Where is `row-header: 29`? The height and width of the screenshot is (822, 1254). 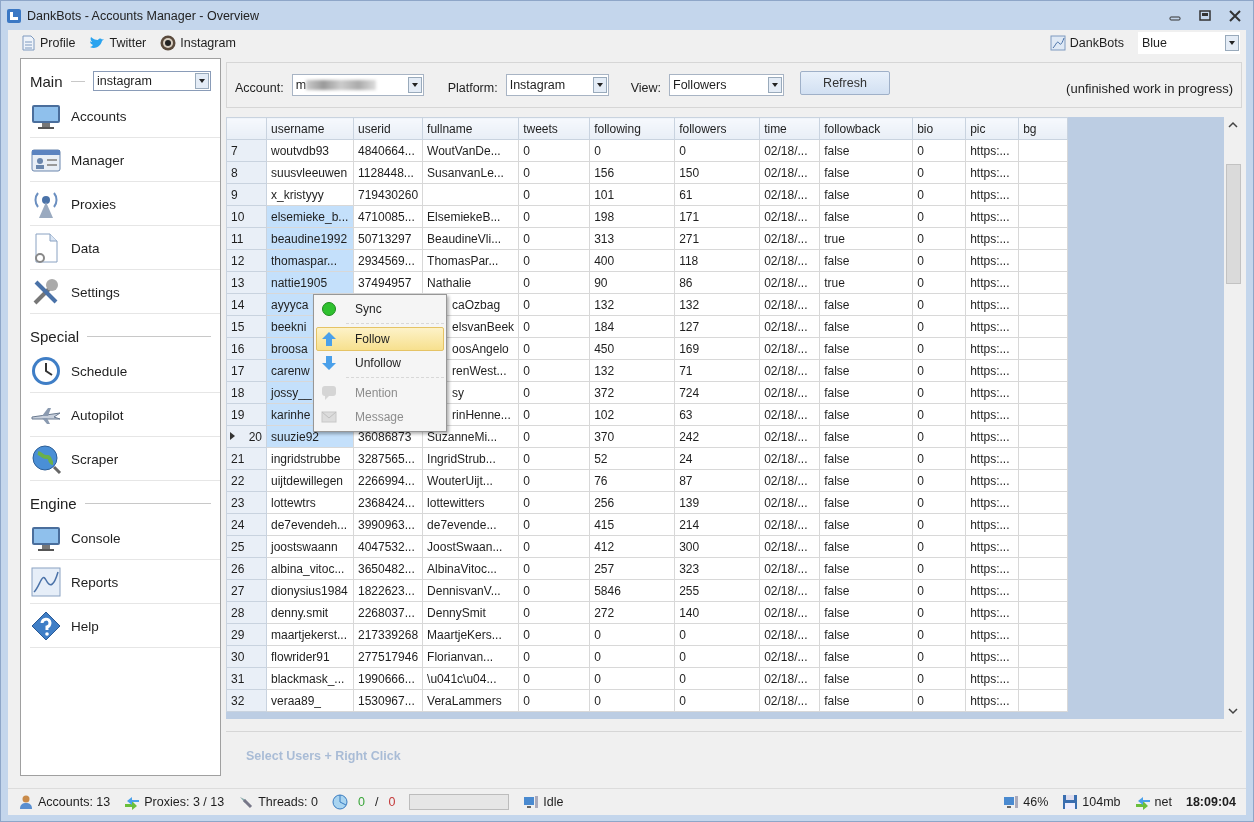
row-header: 29 is located at coordinates (246, 634).